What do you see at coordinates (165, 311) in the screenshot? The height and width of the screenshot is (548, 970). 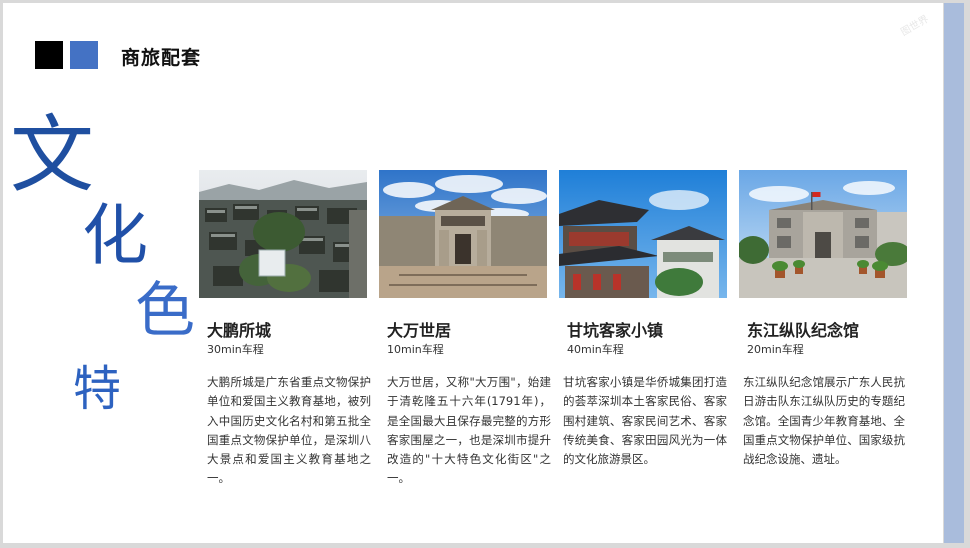 I see `side-title-char-3: 色` at bounding box center [165, 311].